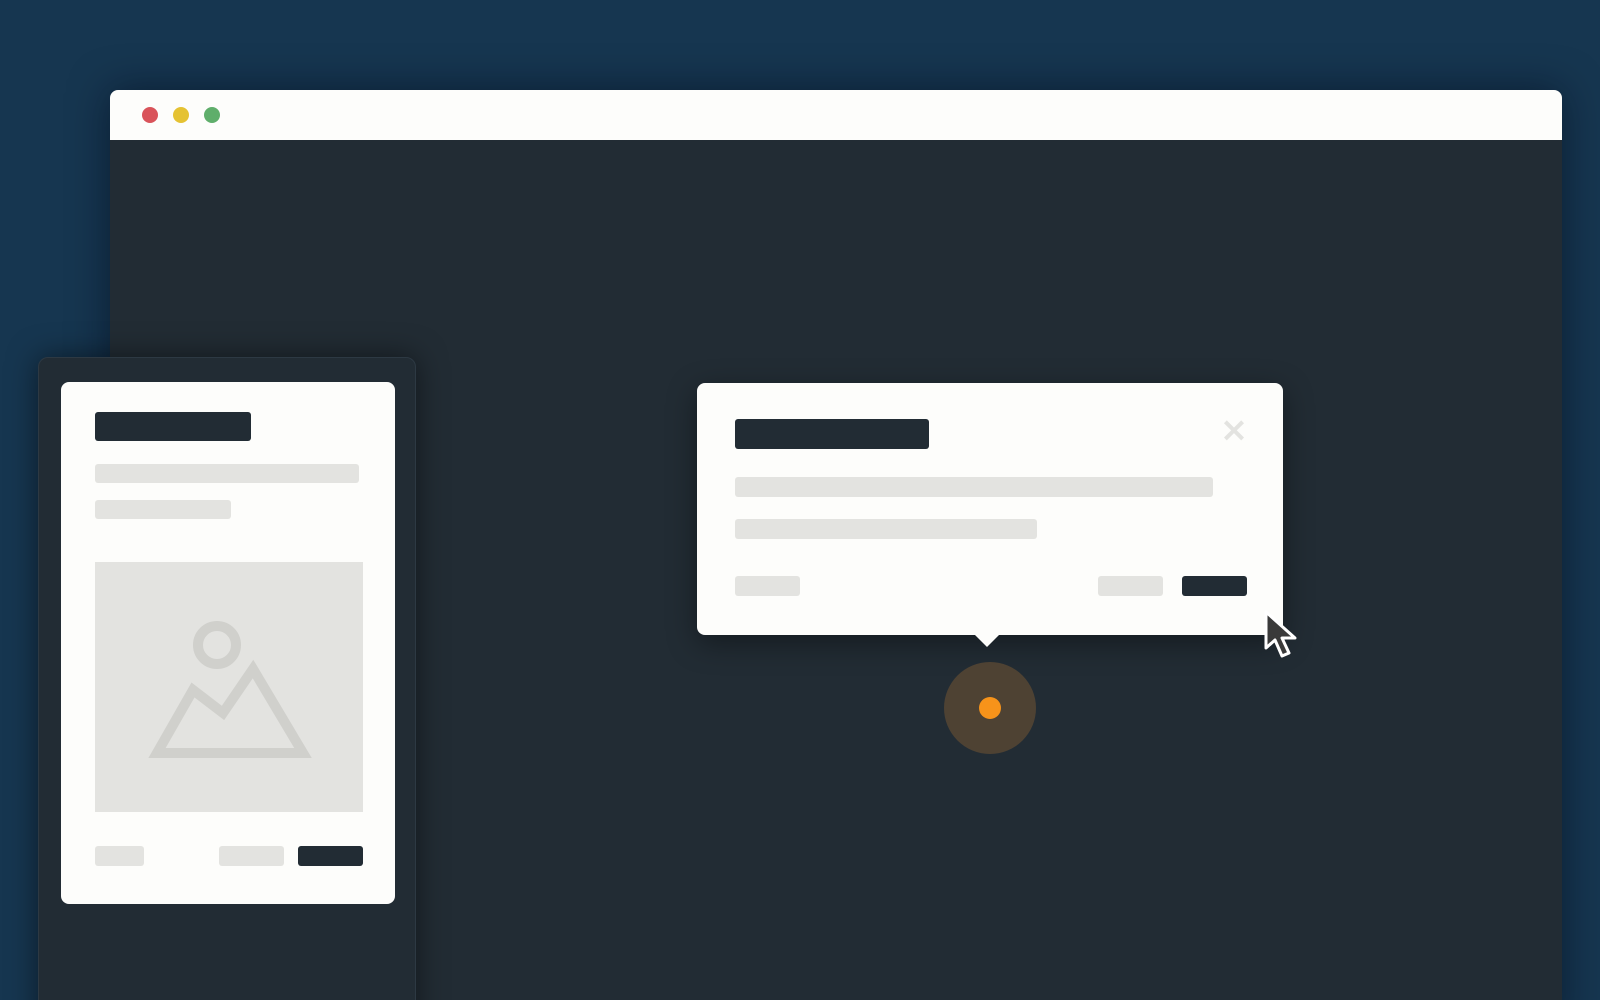 The image size is (1600, 1000). What do you see at coordinates (1234, 430) in the screenshot?
I see `close-icon: ×` at bounding box center [1234, 430].